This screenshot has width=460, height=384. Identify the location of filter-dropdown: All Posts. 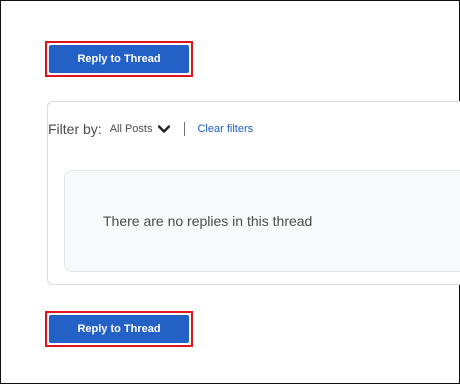
(140, 129).